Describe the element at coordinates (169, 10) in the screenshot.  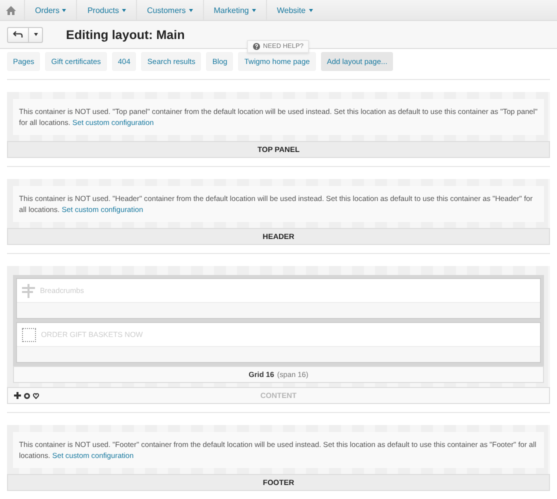
I see `menu-item: Customers` at that location.